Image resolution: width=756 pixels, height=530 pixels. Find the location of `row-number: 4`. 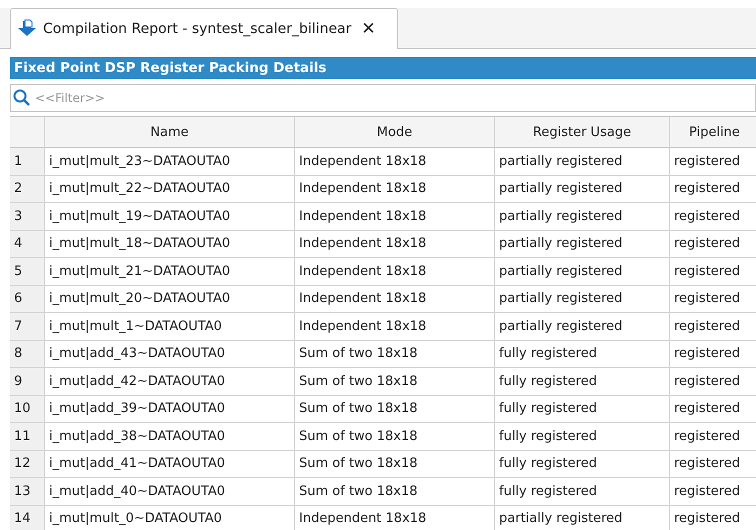

row-number: 4 is located at coordinates (27, 244).